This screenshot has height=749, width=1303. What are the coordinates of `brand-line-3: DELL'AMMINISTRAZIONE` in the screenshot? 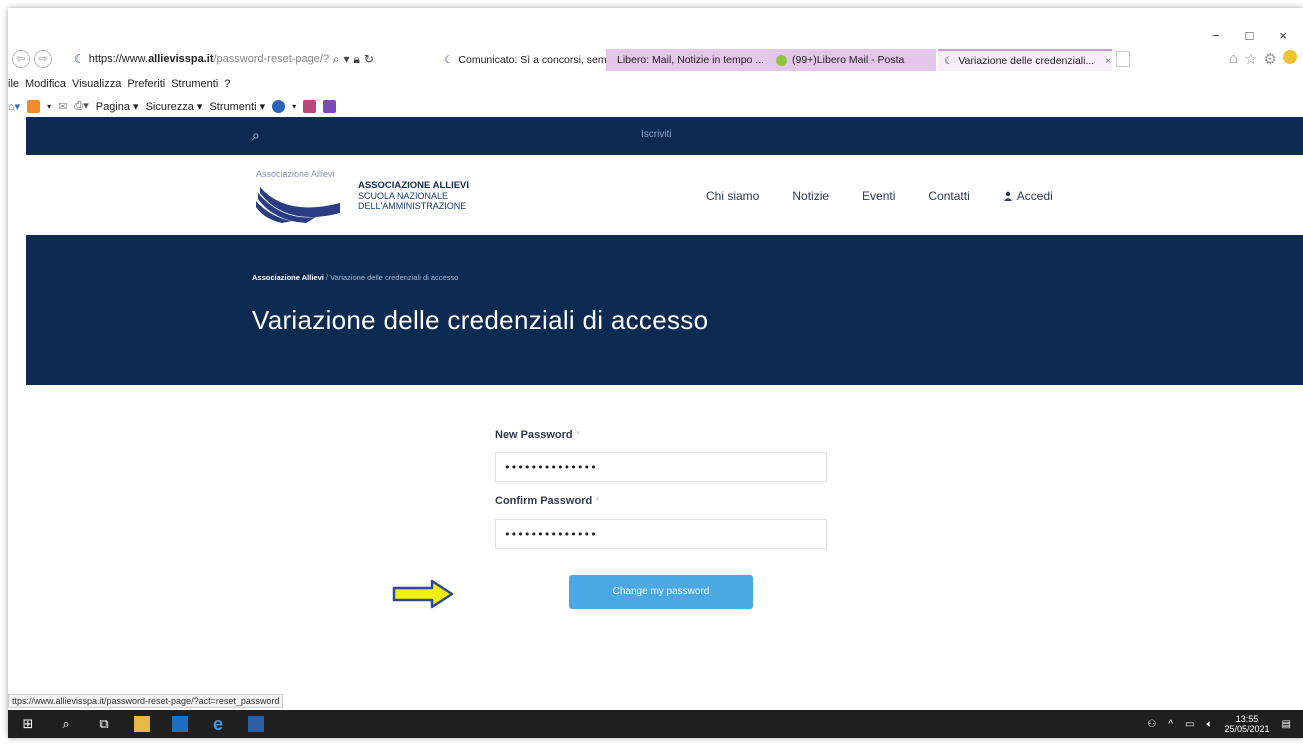 It's located at (412, 206).